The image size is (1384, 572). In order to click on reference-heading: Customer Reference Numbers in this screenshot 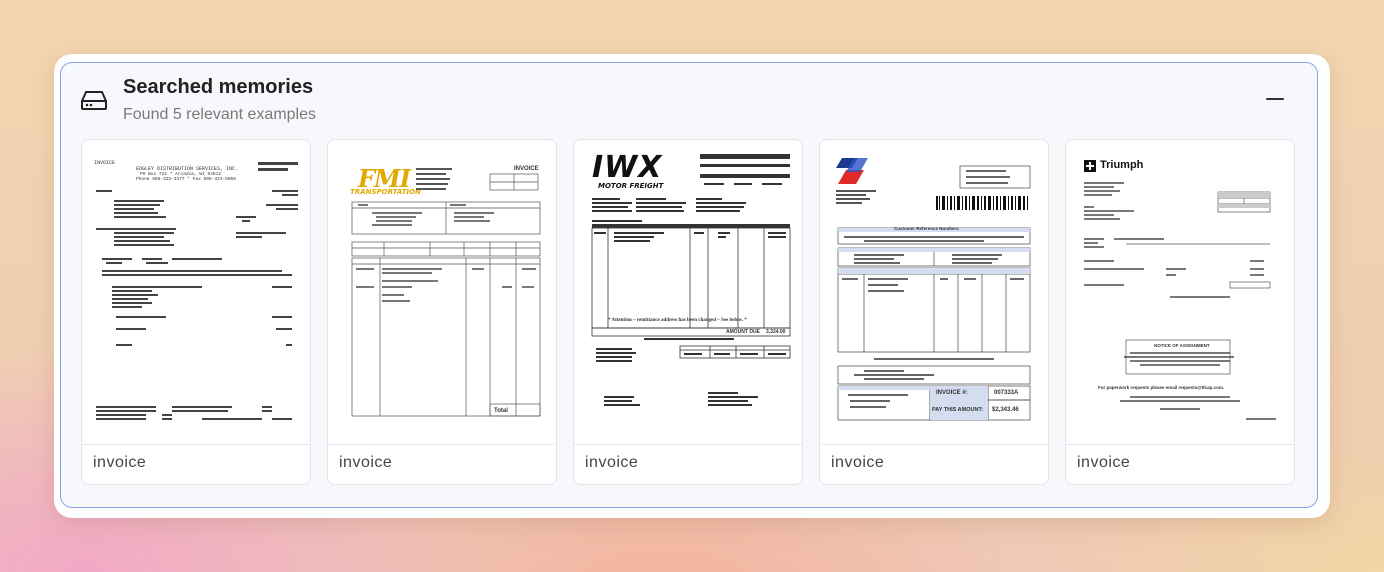, I will do `click(926, 228)`.